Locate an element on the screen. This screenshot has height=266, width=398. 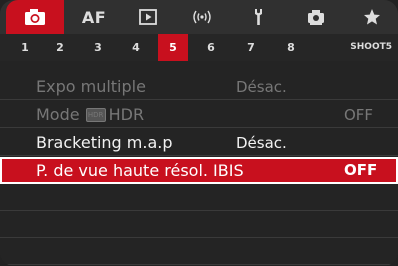
page-2: 2 is located at coordinates (60, 47).